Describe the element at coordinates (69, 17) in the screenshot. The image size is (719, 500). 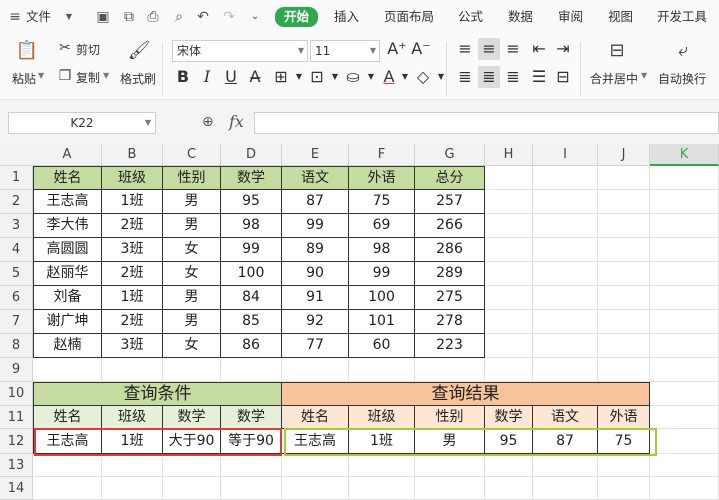
I see `file-dropdown-icon: ▼` at that location.